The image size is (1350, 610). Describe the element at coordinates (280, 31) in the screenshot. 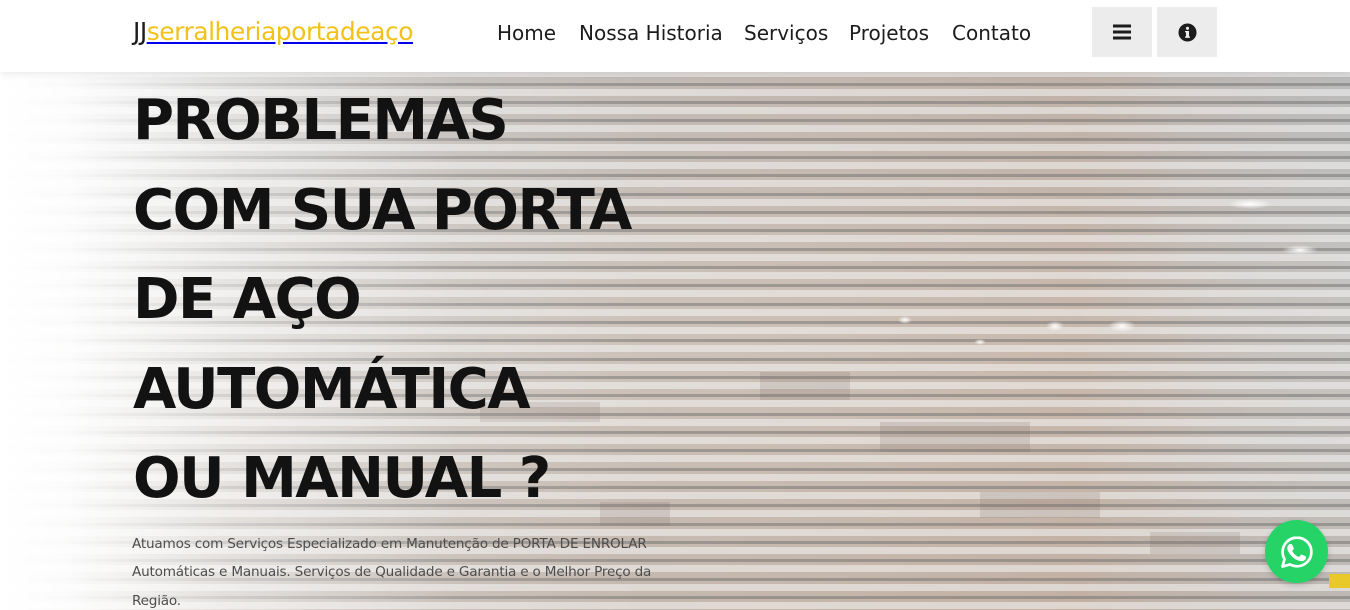

I see `logo-suffix: serralheriaportadeaço` at that location.